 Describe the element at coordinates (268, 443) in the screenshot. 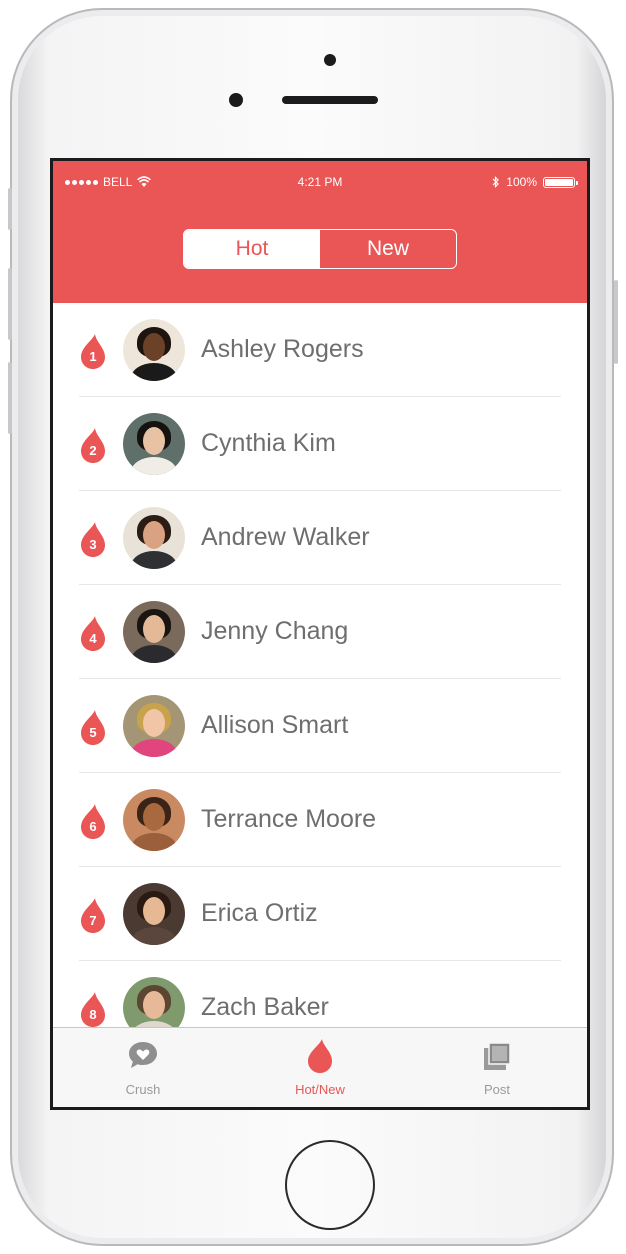

I see `person-name: Cynthia Kim` at that location.